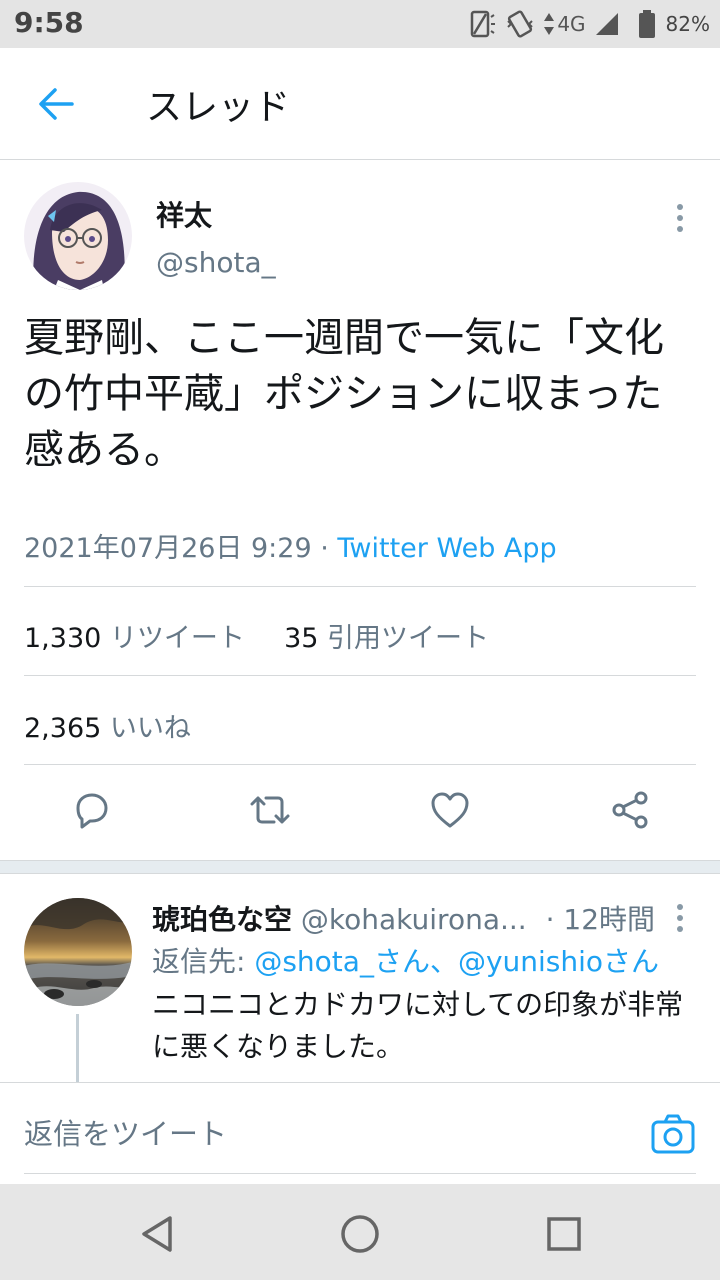  Describe the element at coordinates (150, 728) in the screenshot. I see `likes-label: いいね` at that location.